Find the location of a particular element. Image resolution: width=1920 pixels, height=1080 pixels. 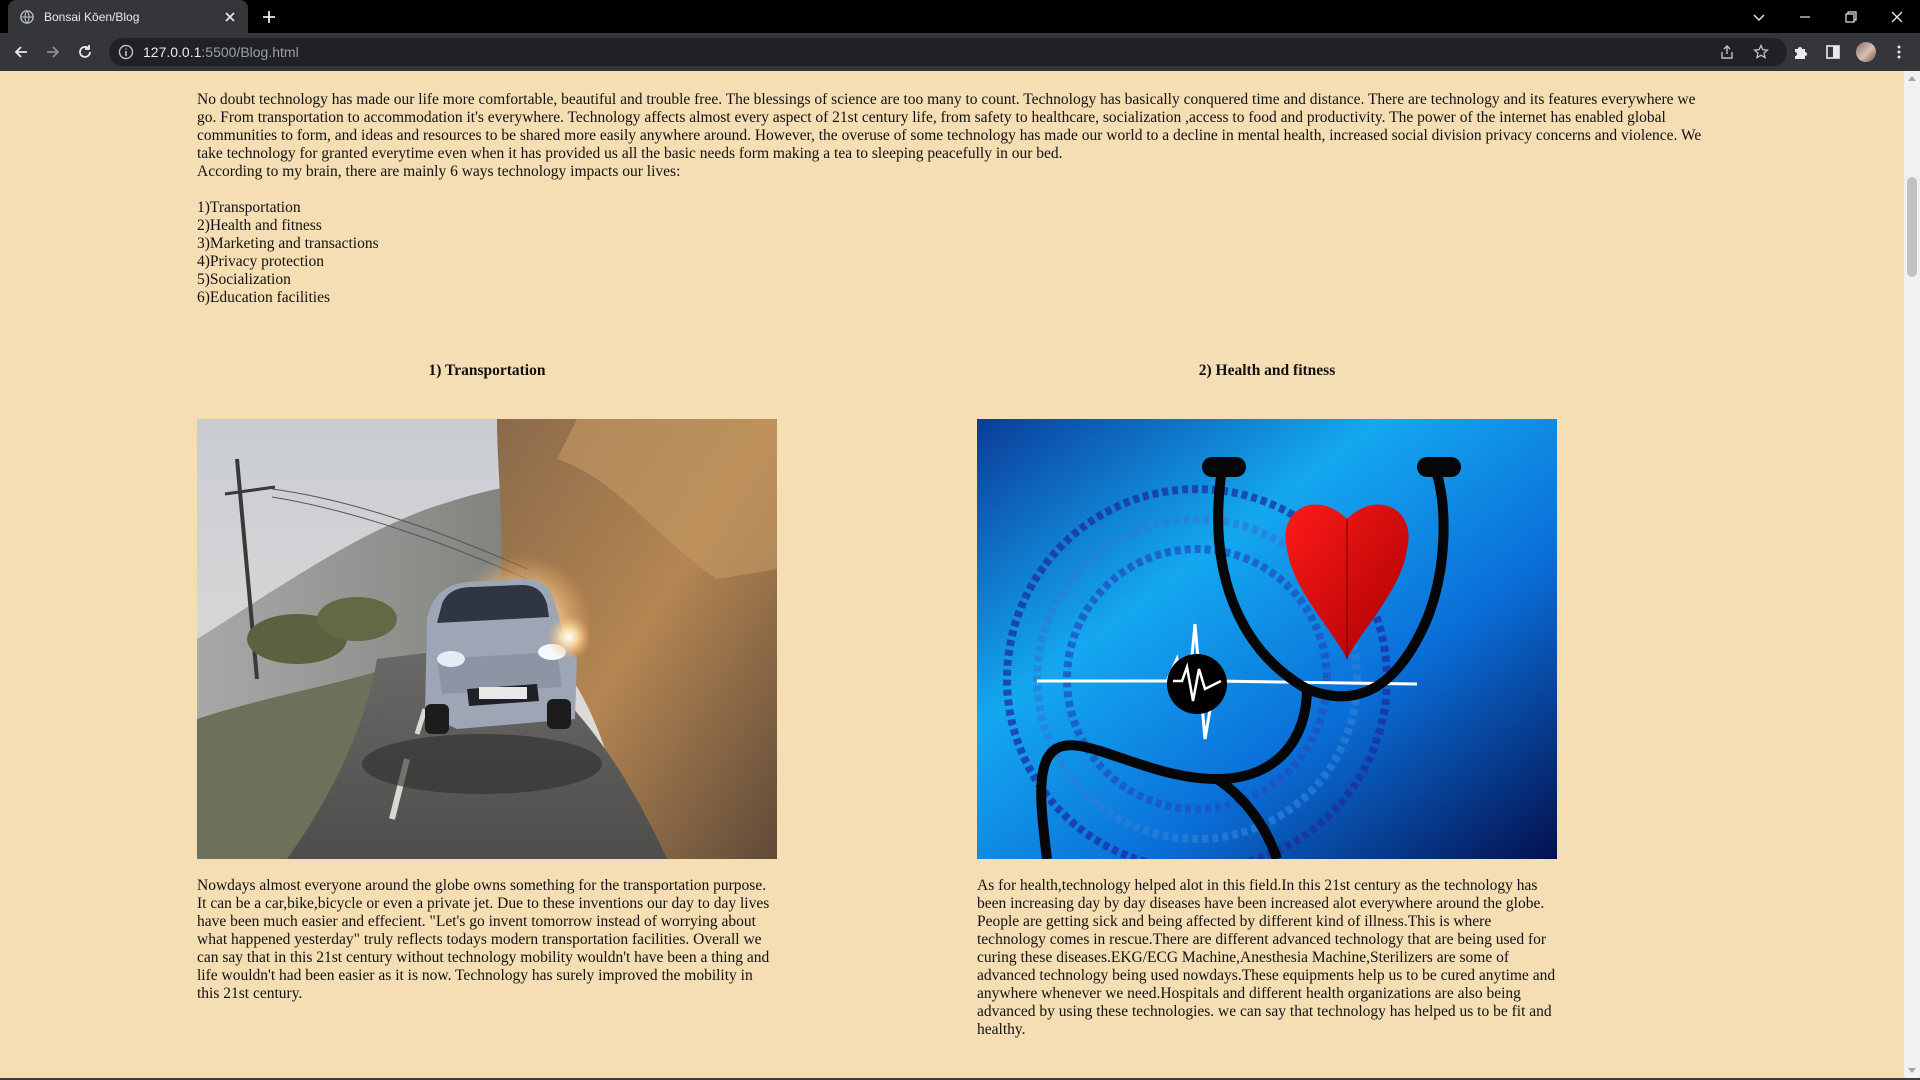

minimize-icon is located at coordinates (1805, 17).